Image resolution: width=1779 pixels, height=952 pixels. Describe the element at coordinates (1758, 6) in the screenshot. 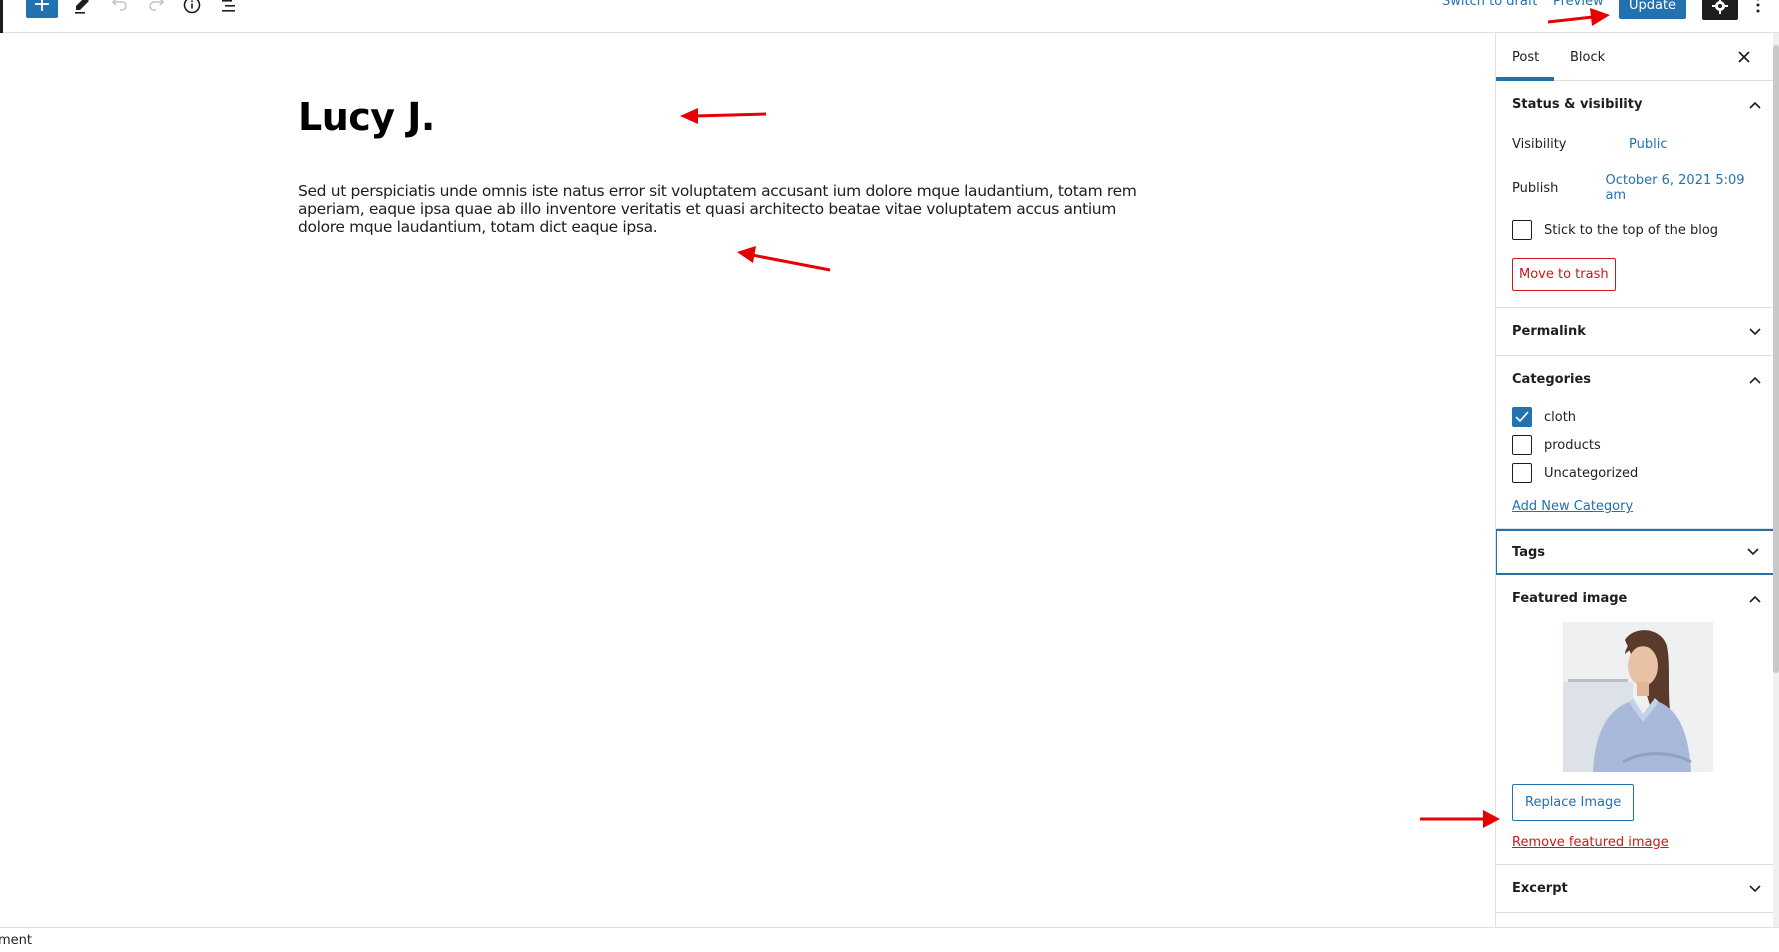

I see `vertical-ellipsis-icon` at that location.